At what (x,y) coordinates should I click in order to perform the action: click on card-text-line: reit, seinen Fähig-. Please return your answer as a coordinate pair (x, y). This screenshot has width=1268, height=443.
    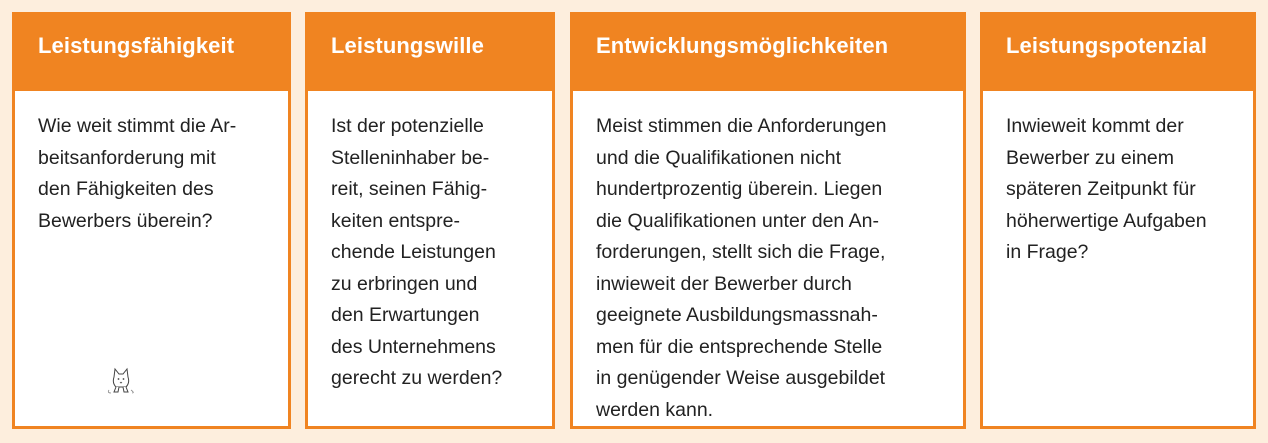
    Looking at the image, I should click on (409, 189).